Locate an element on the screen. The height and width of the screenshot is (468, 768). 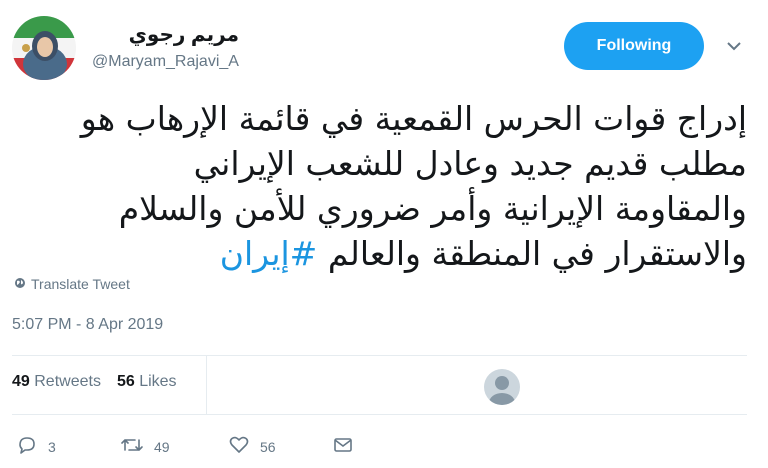
heart-icon is located at coordinates (239, 446).